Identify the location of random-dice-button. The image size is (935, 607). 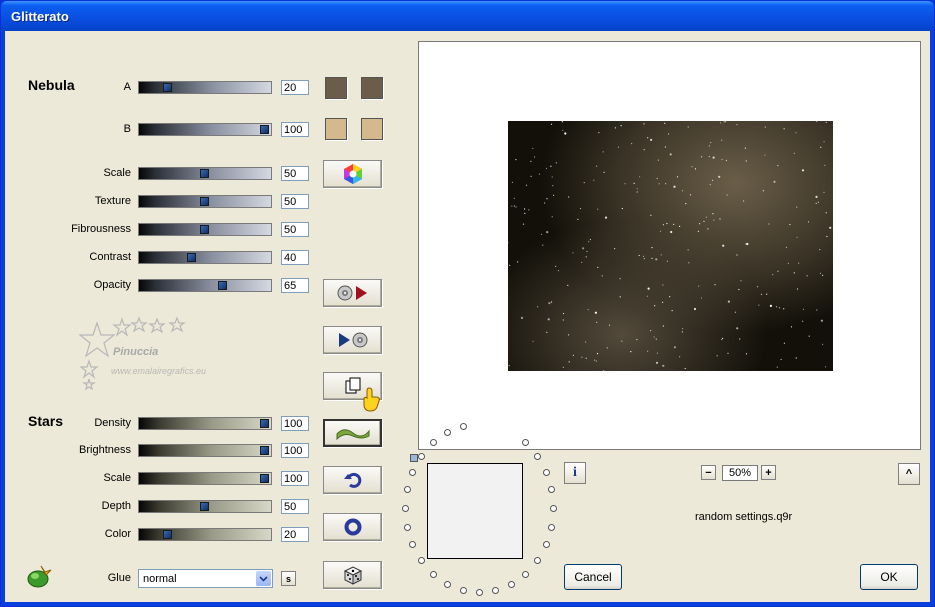
(352, 575).